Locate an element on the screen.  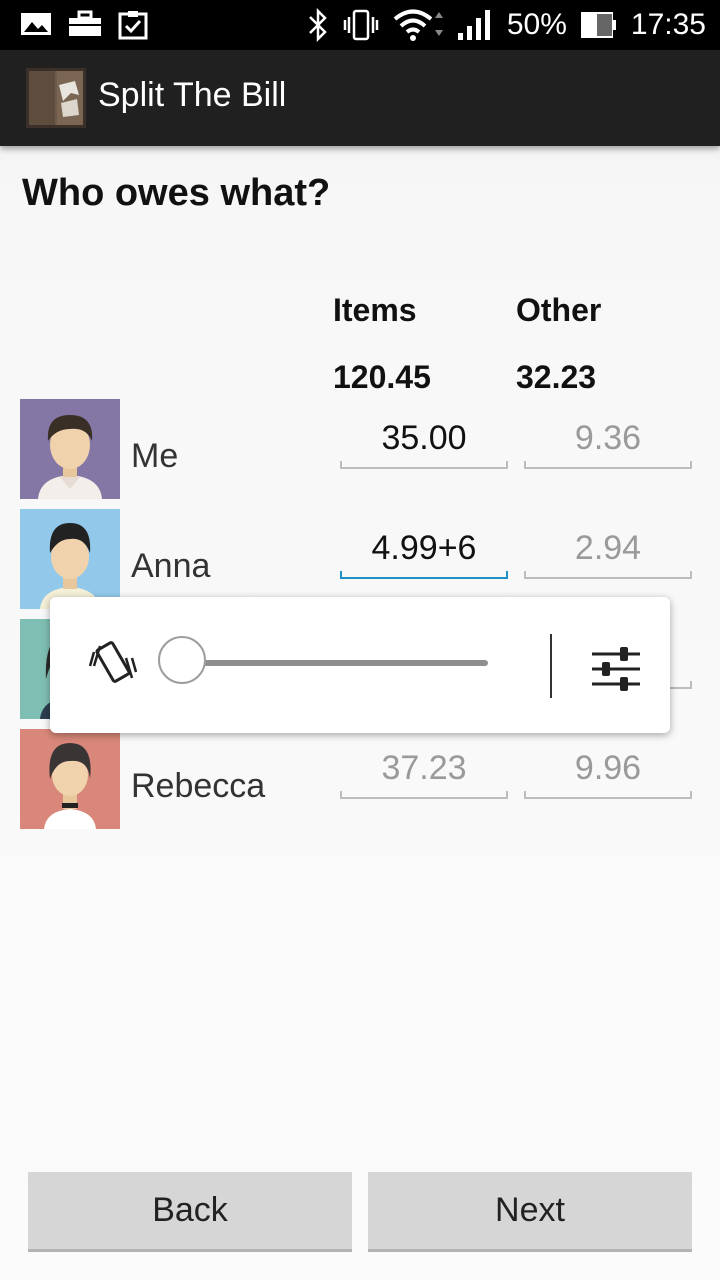
other-amount-value: 9.96 is located at coordinates (608, 768).